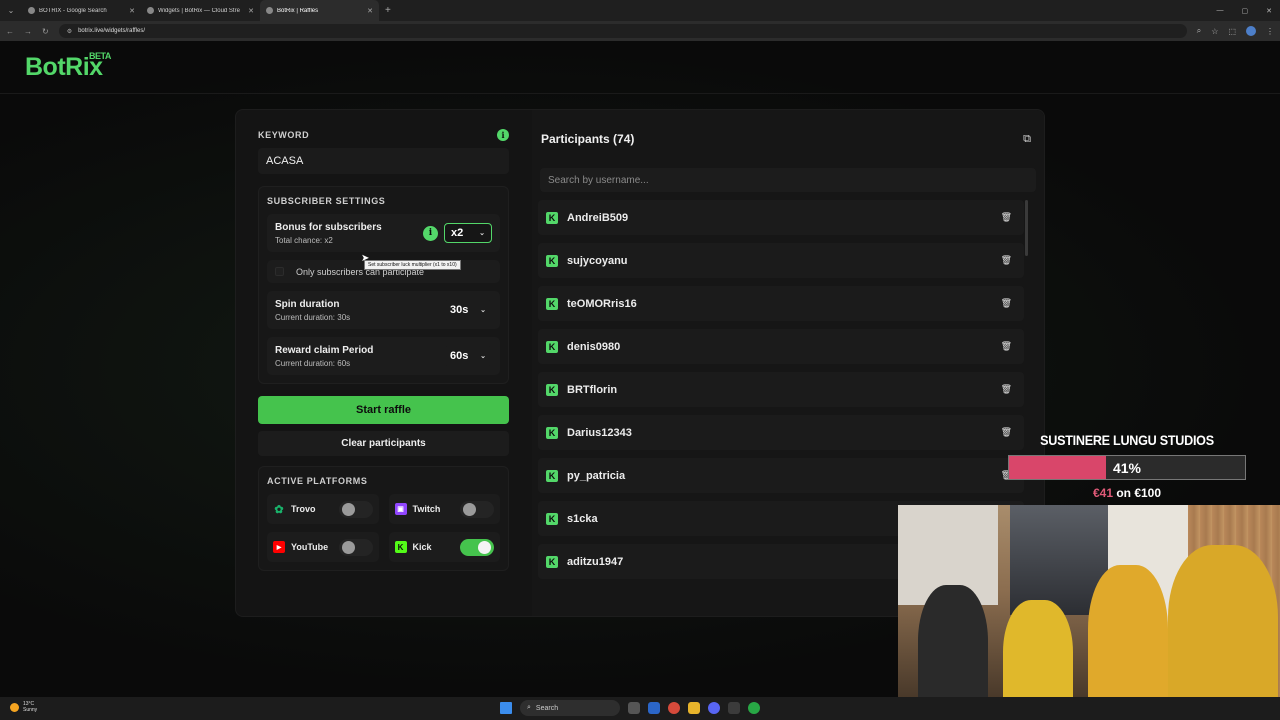 This screenshot has width=1280, height=720. I want to click on trovo-toggle, so click(355, 509).